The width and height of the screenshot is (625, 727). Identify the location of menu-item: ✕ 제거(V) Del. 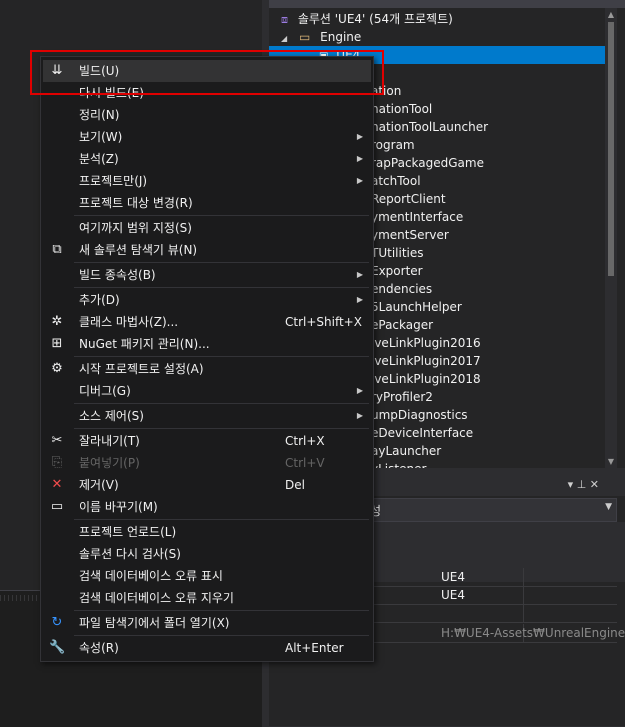
(207, 485).